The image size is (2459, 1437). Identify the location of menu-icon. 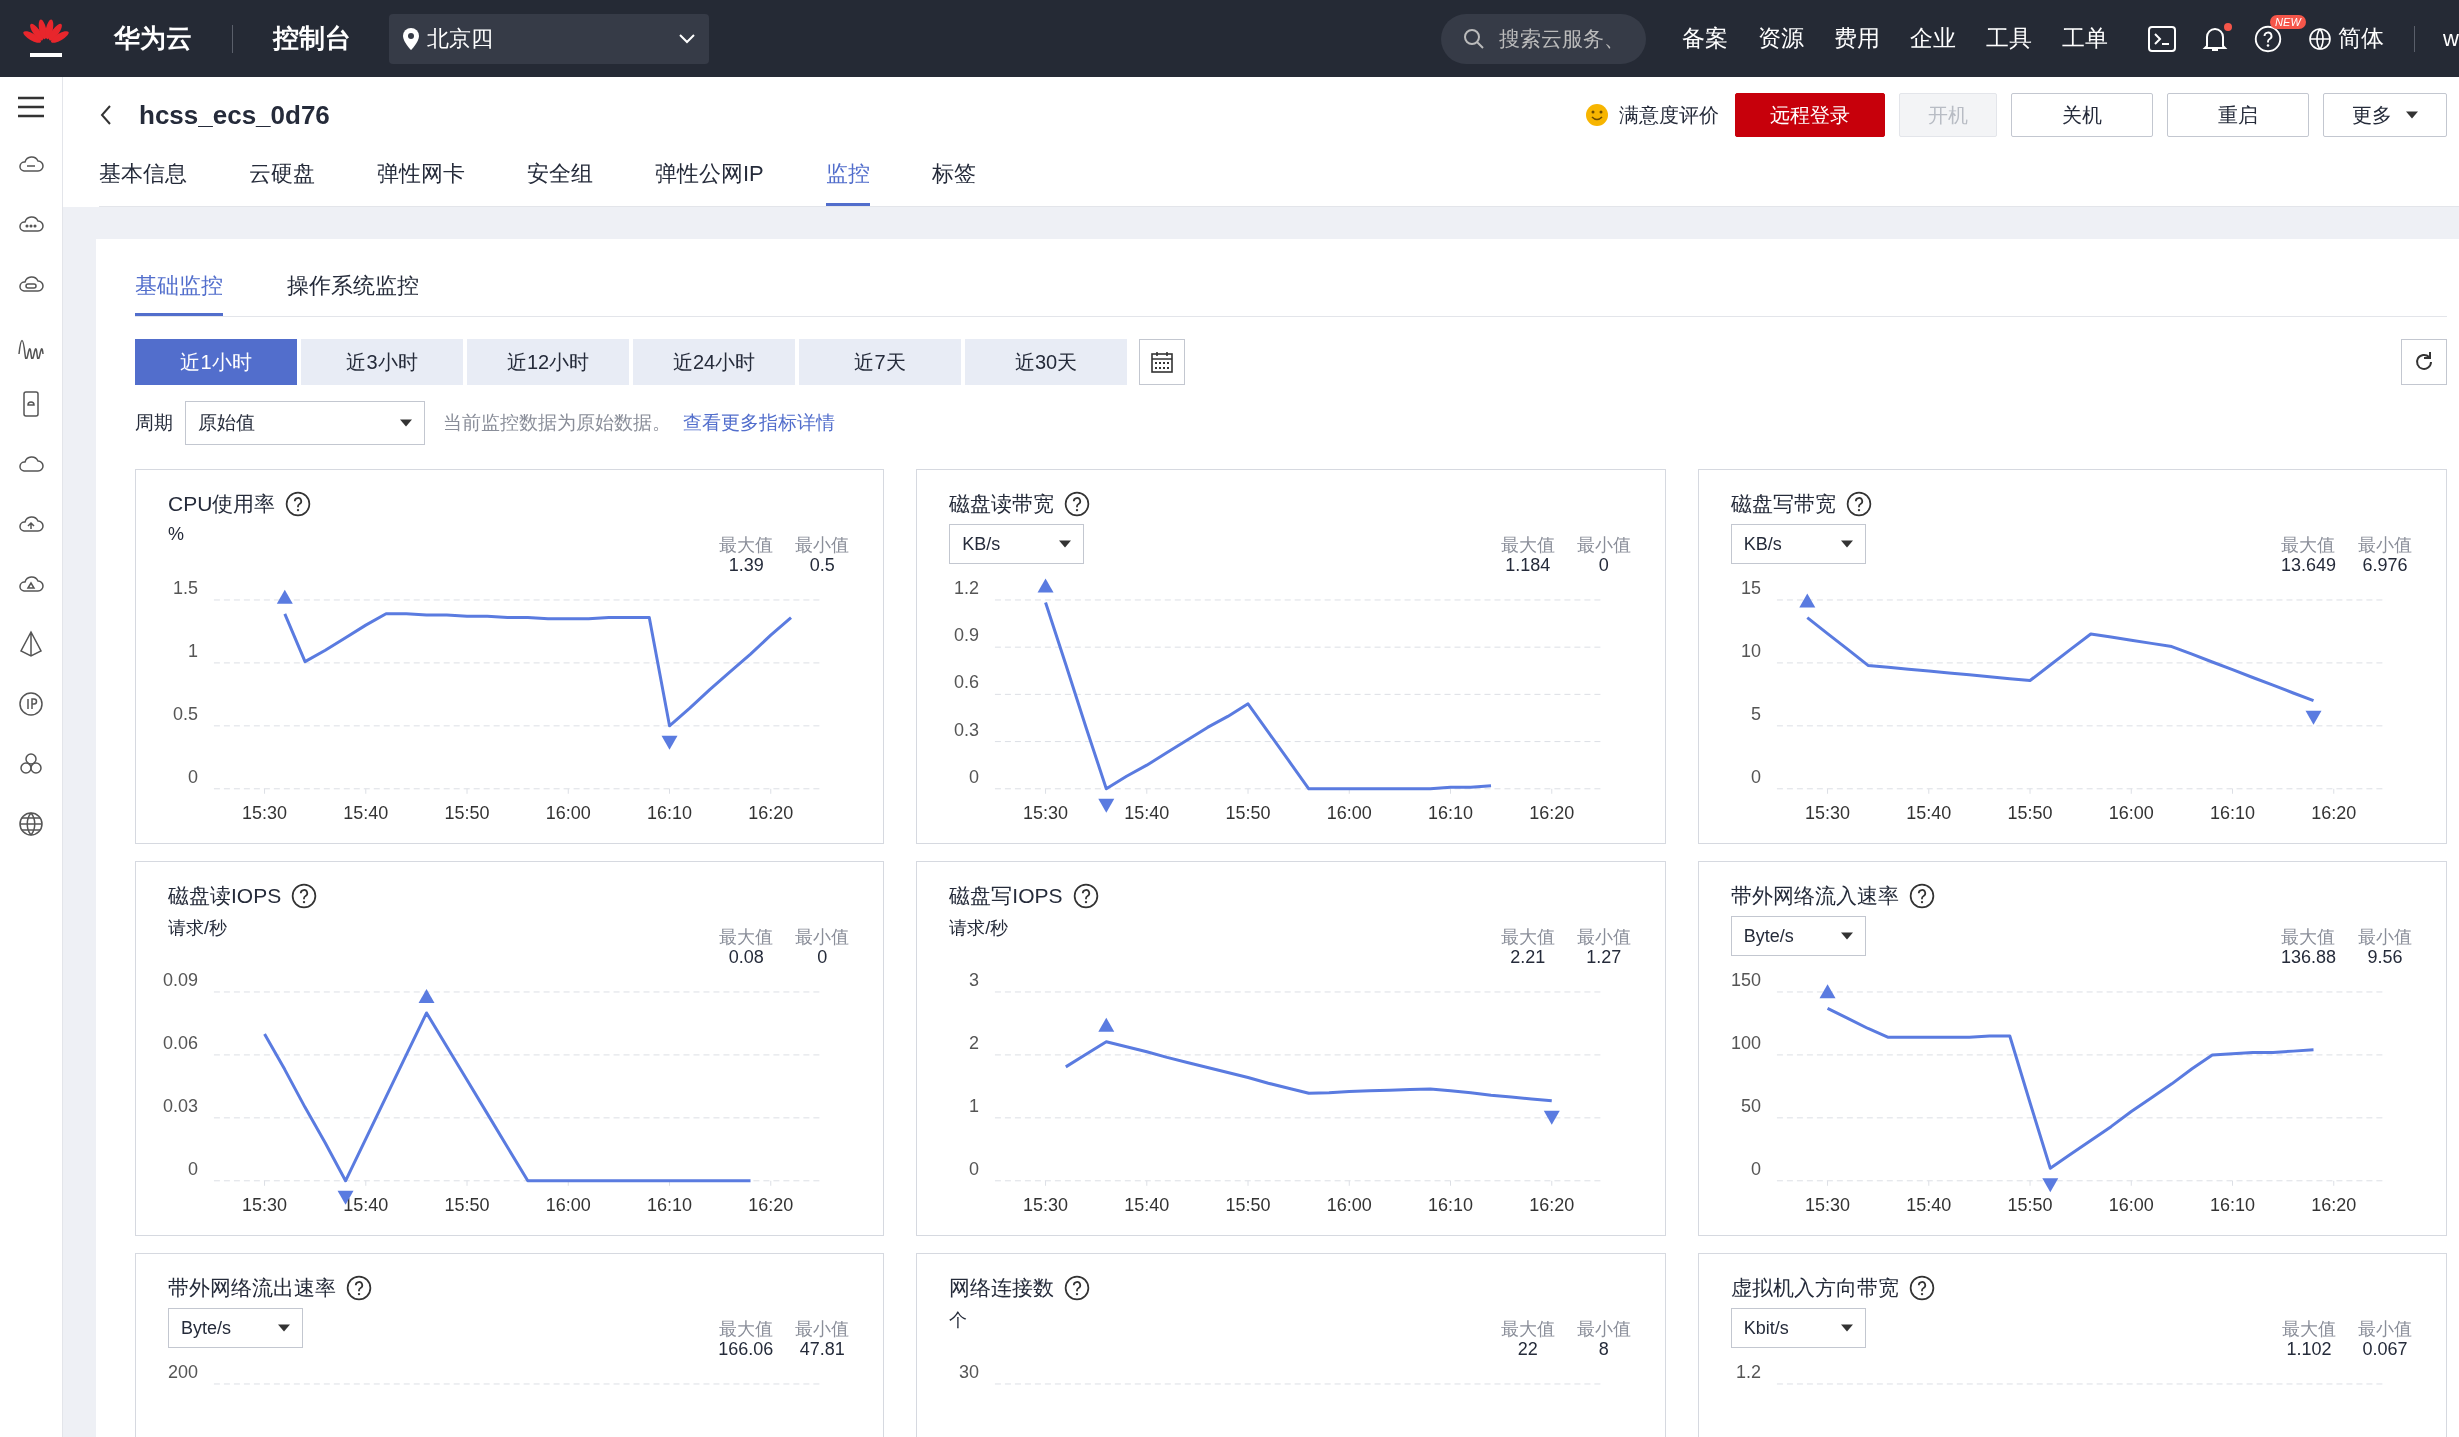
(31, 107).